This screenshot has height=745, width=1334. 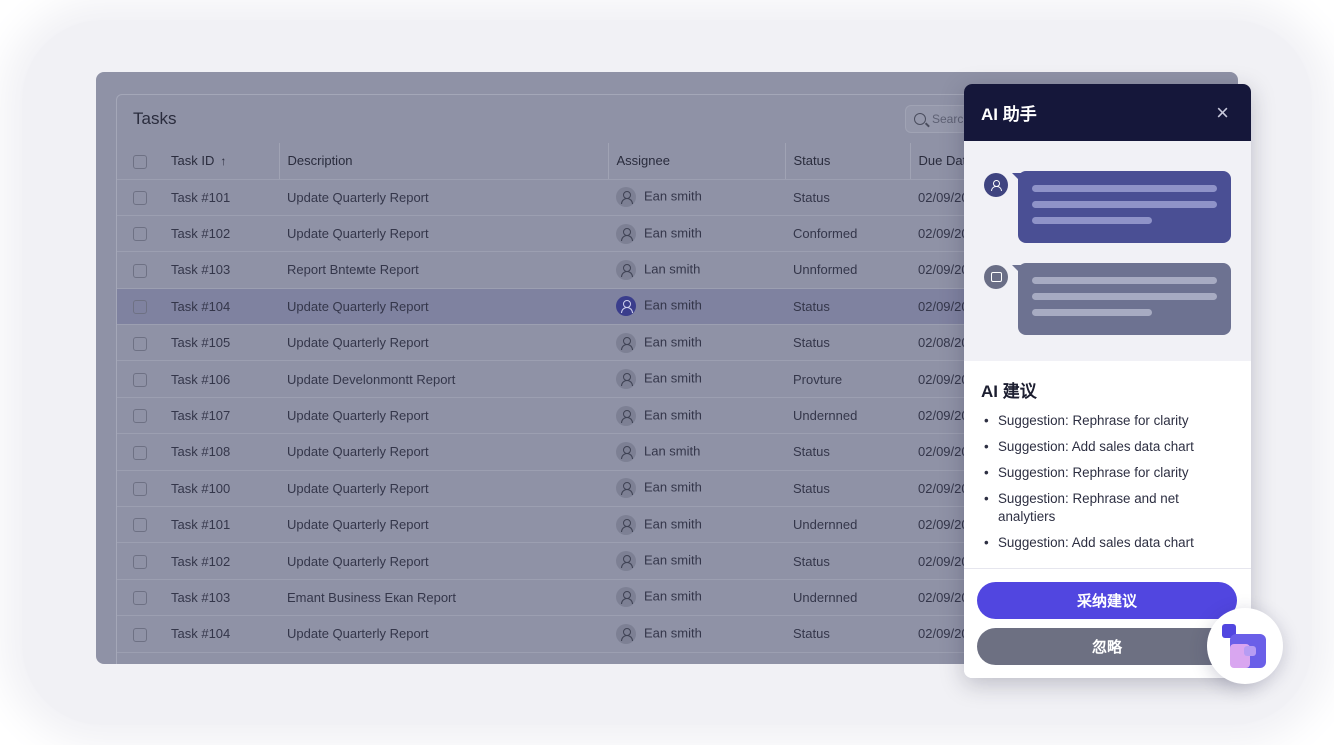 What do you see at coordinates (225, 197) in the screenshot?
I see `cell-task-id: Task #101` at bounding box center [225, 197].